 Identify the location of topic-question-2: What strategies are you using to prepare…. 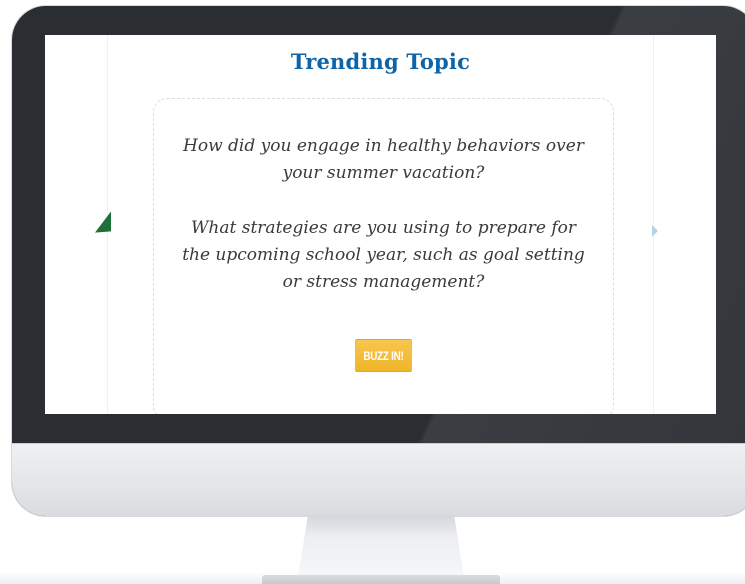
(383, 255).